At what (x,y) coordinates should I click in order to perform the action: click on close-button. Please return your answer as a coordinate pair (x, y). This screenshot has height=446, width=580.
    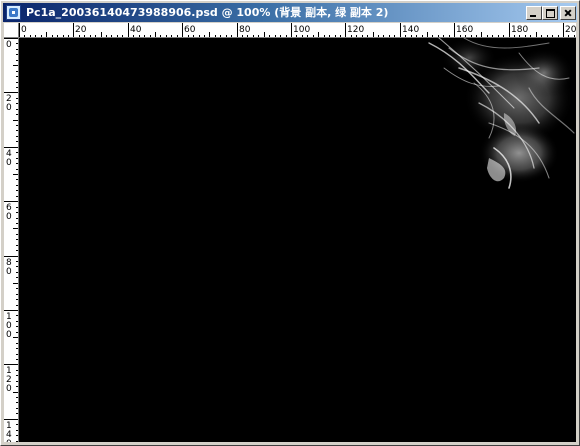
    Looking at the image, I should click on (568, 13).